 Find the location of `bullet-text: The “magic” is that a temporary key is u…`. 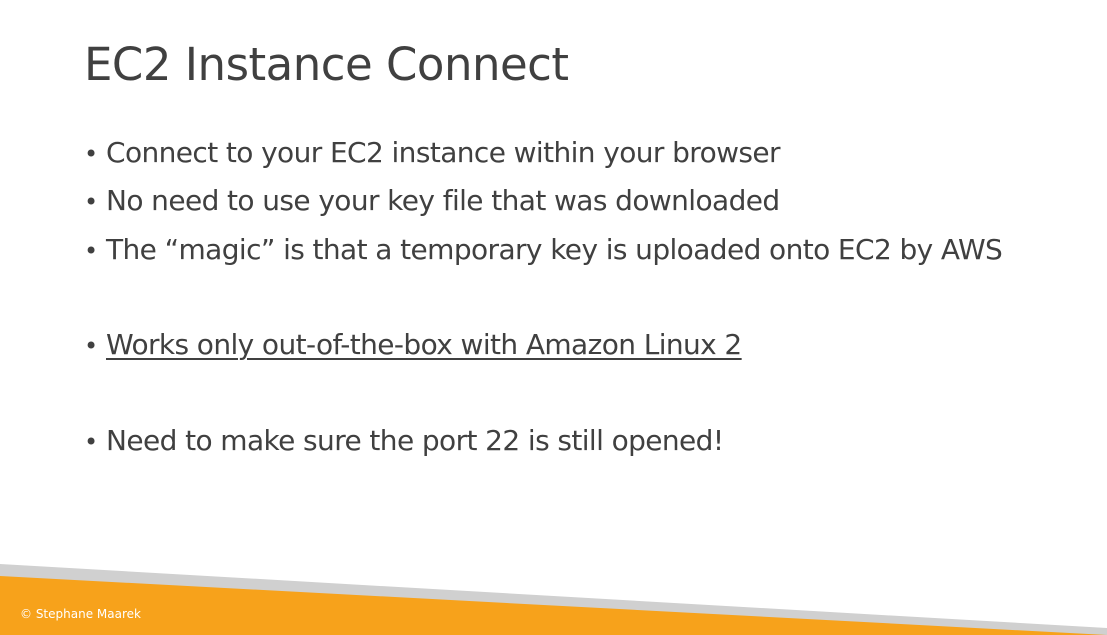

bullet-text: The “magic” is that a temporary key is u… is located at coordinates (554, 249).